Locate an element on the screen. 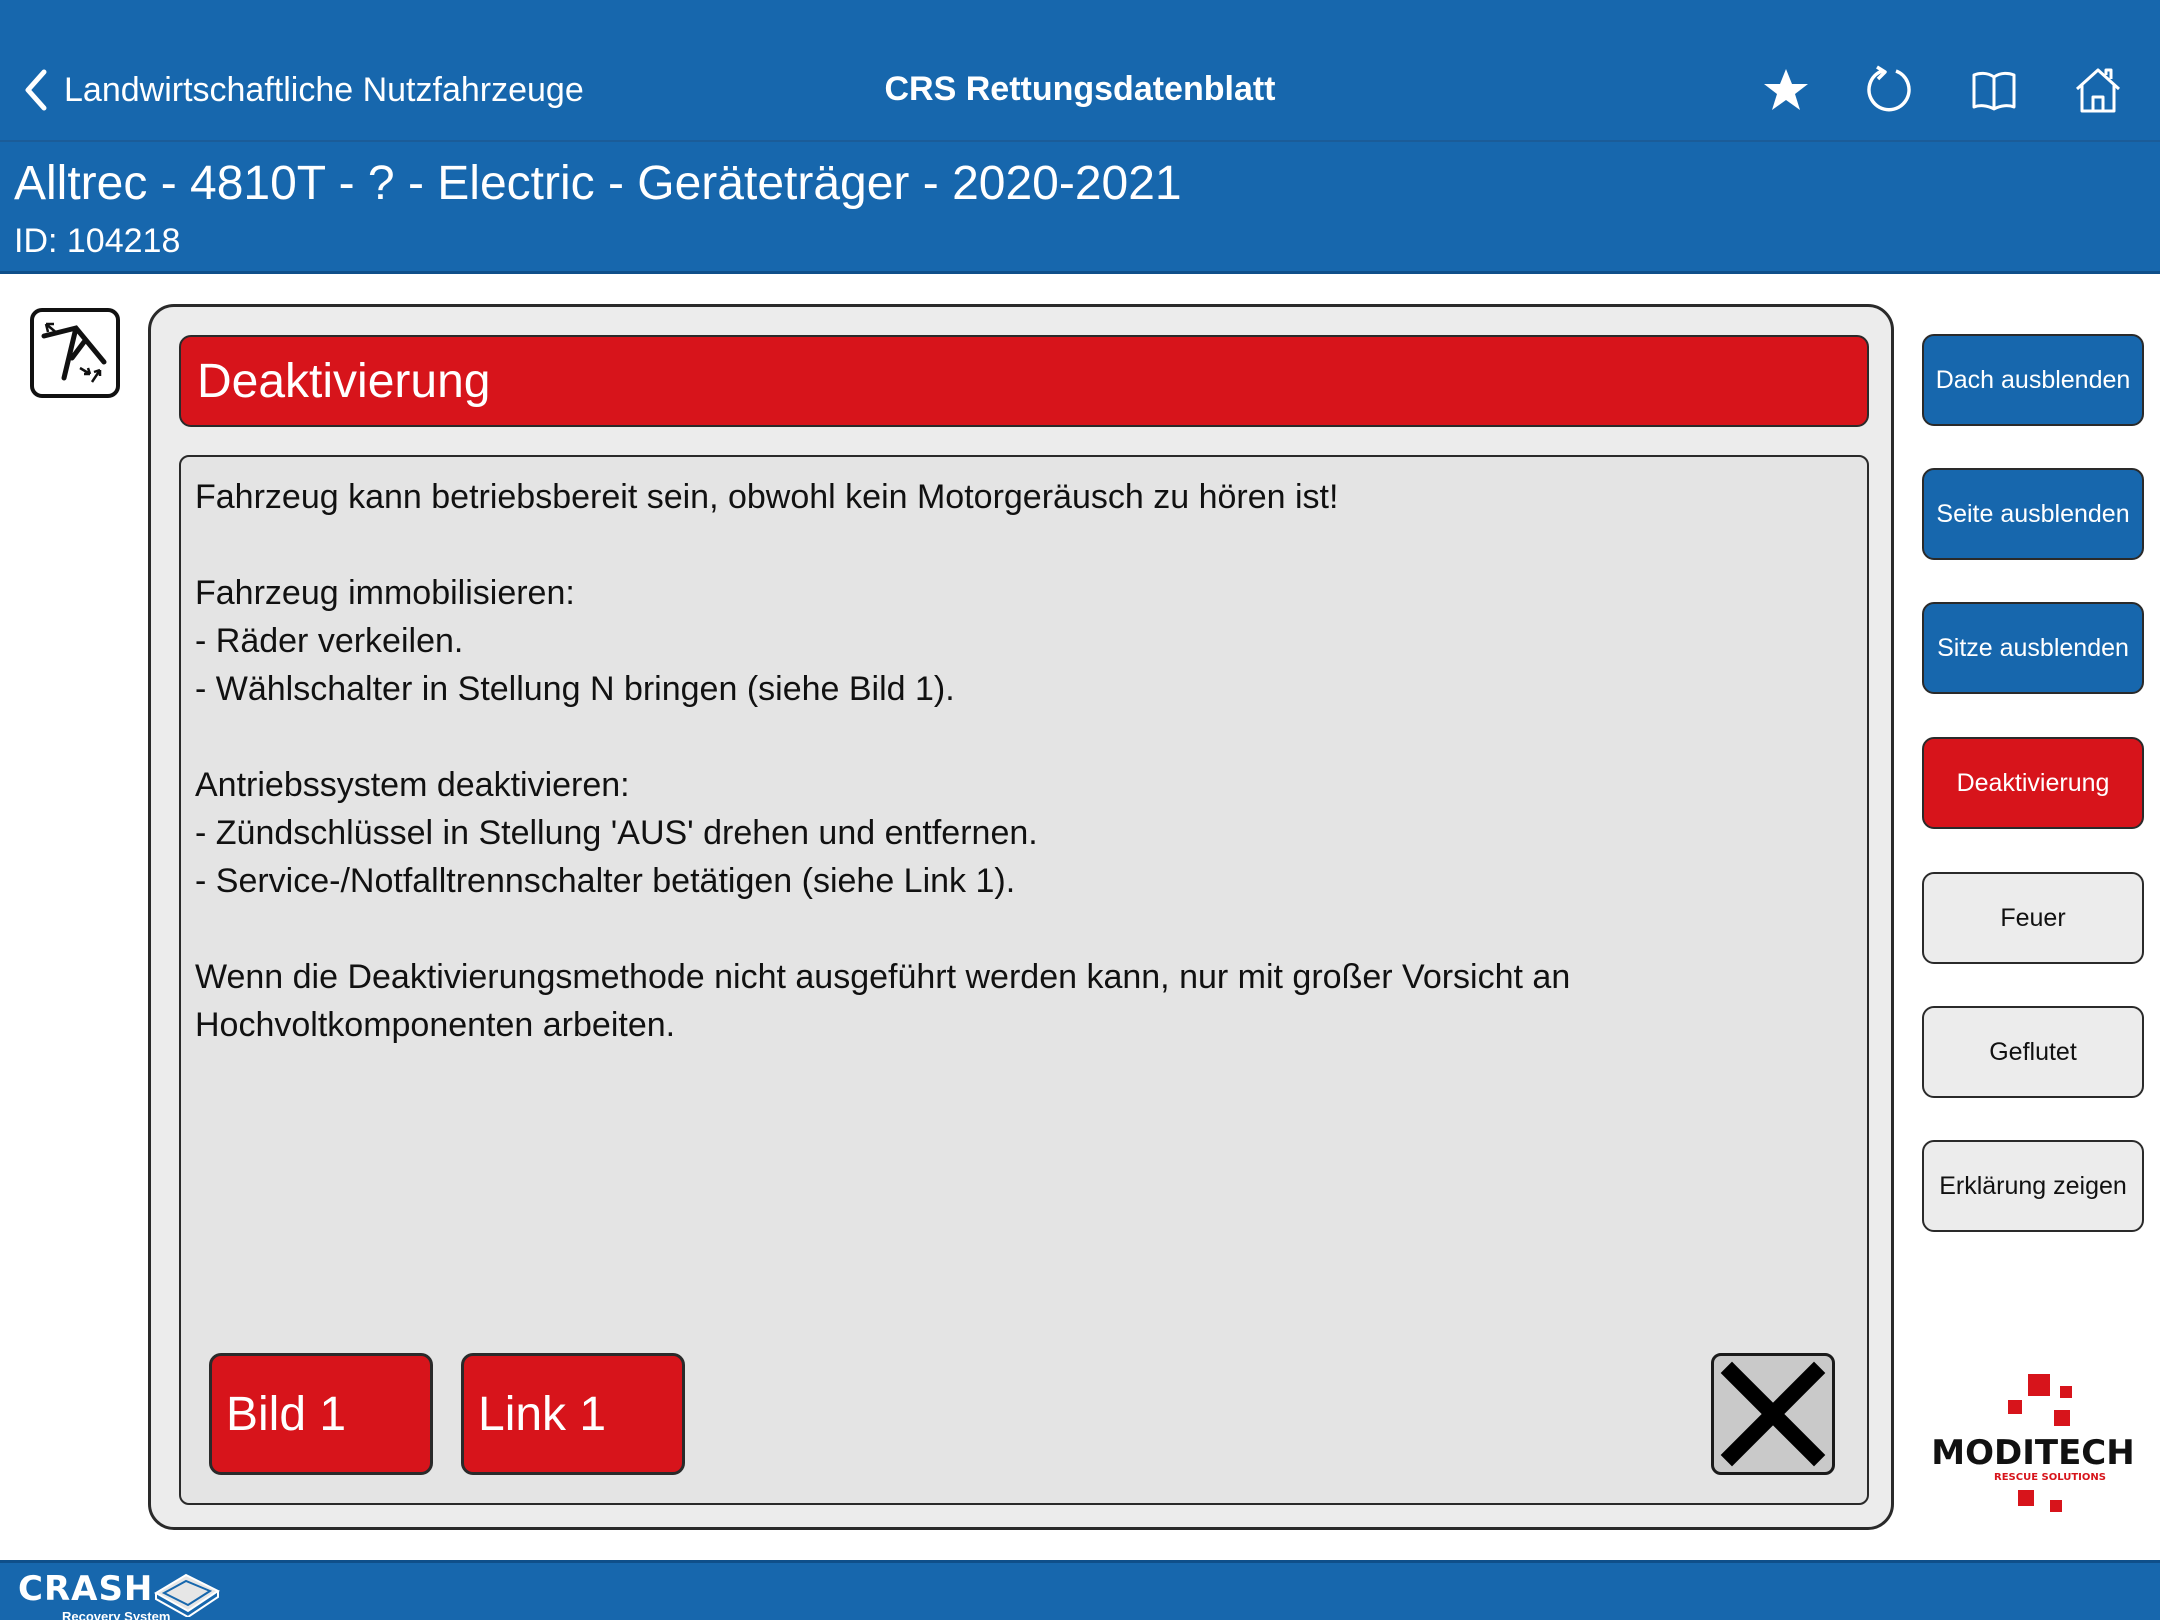 The height and width of the screenshot is (1620, 2160). moditech-logo: MODITECH RESCUE SOLUTIONS is located at coordinates (2033, 1445).